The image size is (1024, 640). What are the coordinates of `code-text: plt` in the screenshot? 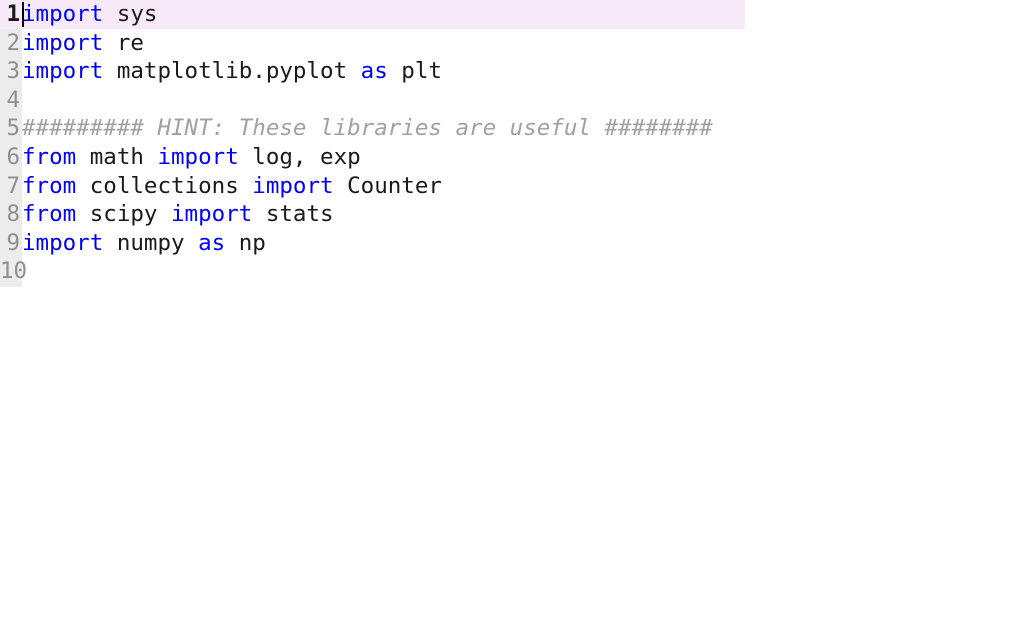 It's located at (414, 71).